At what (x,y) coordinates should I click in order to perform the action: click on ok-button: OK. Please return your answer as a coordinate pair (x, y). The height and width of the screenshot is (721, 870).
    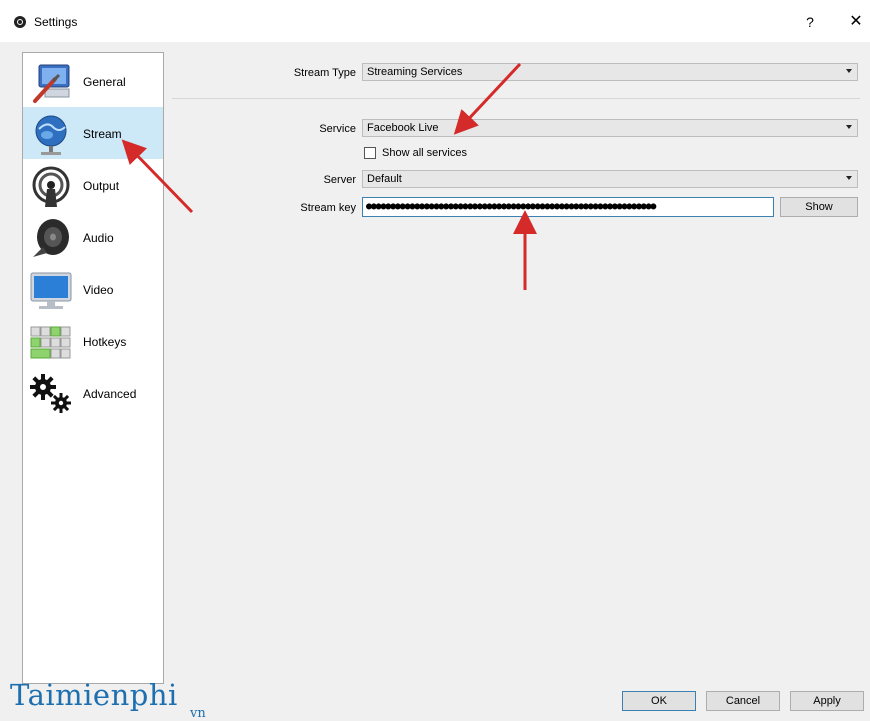
    Looking at the image, I should click on (659, 701).